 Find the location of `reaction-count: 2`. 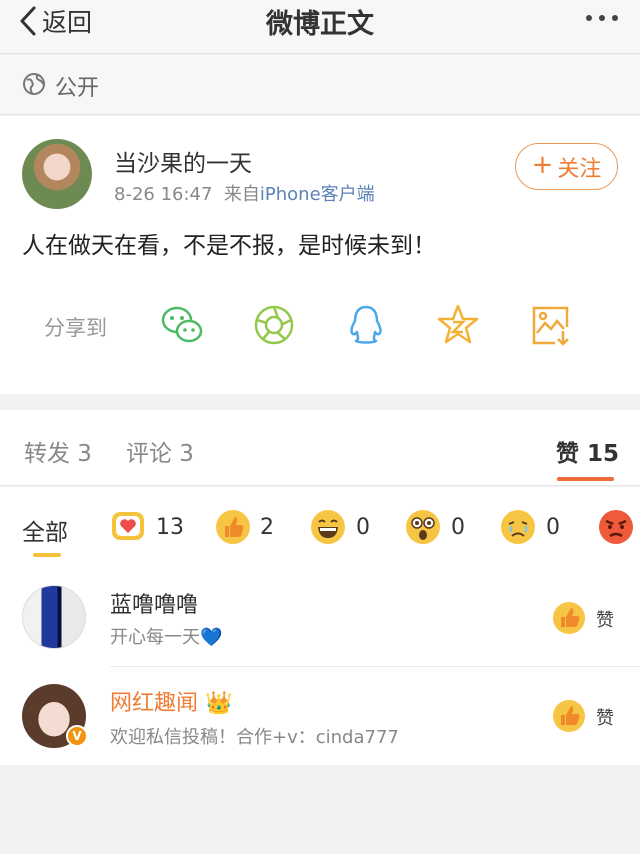

reaction-count: 2 is located at coordinates (267, 527).